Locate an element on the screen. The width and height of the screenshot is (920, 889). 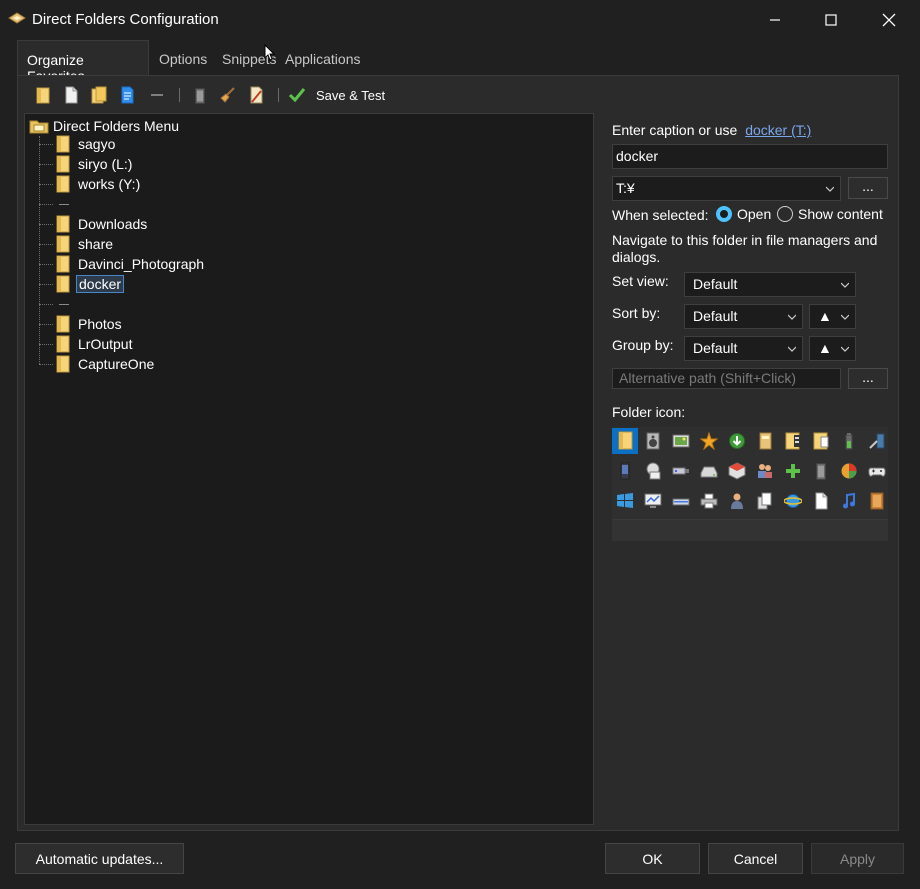
scanner-icon is located at coordinates (681, 502).